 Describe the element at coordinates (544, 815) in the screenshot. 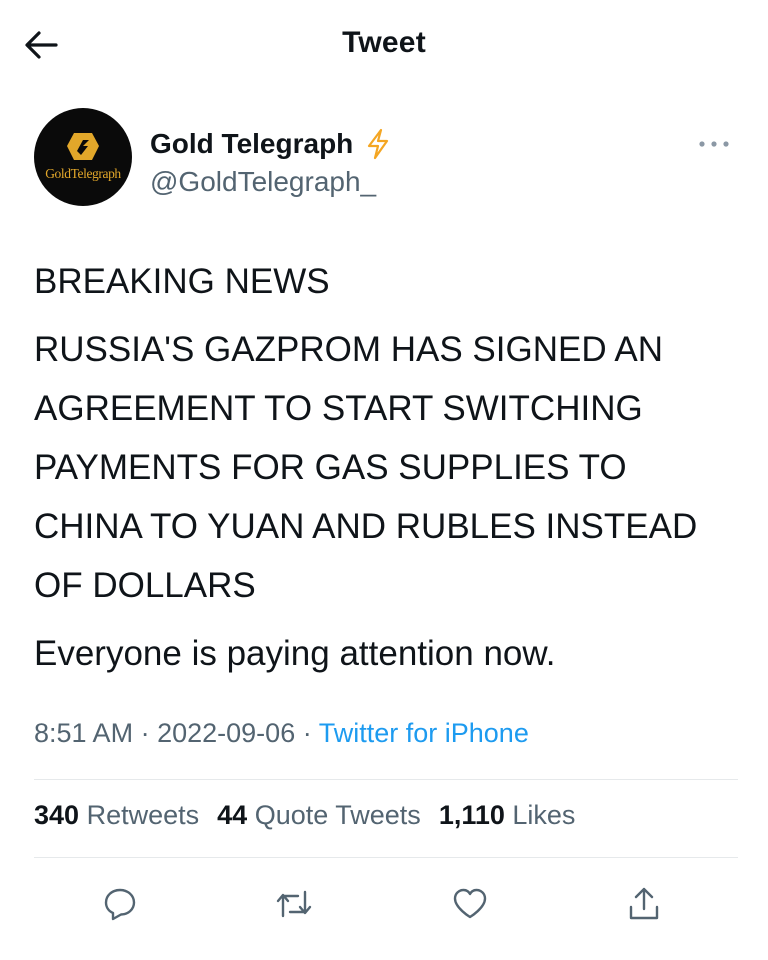

I see `likes-label: Likes` at that location.